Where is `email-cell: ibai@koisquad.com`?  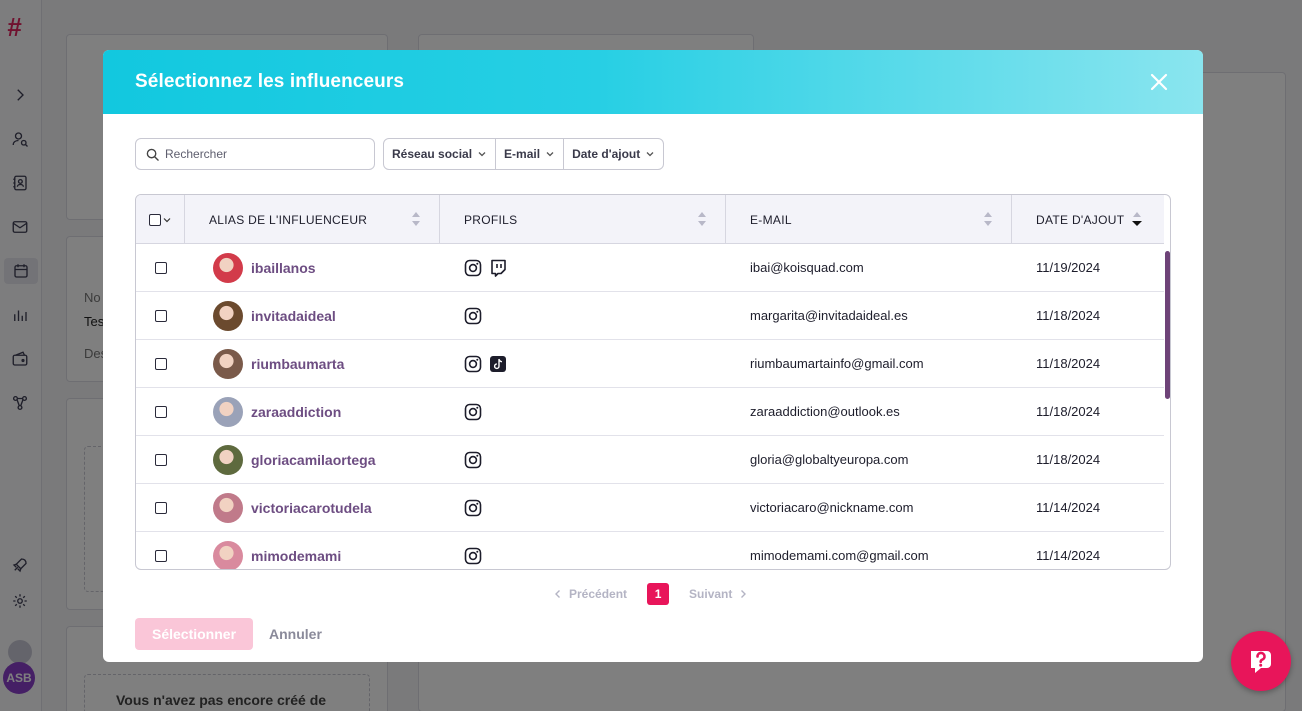 email-cell: ibai@koisquad.com is located at coordinates (807, 267).